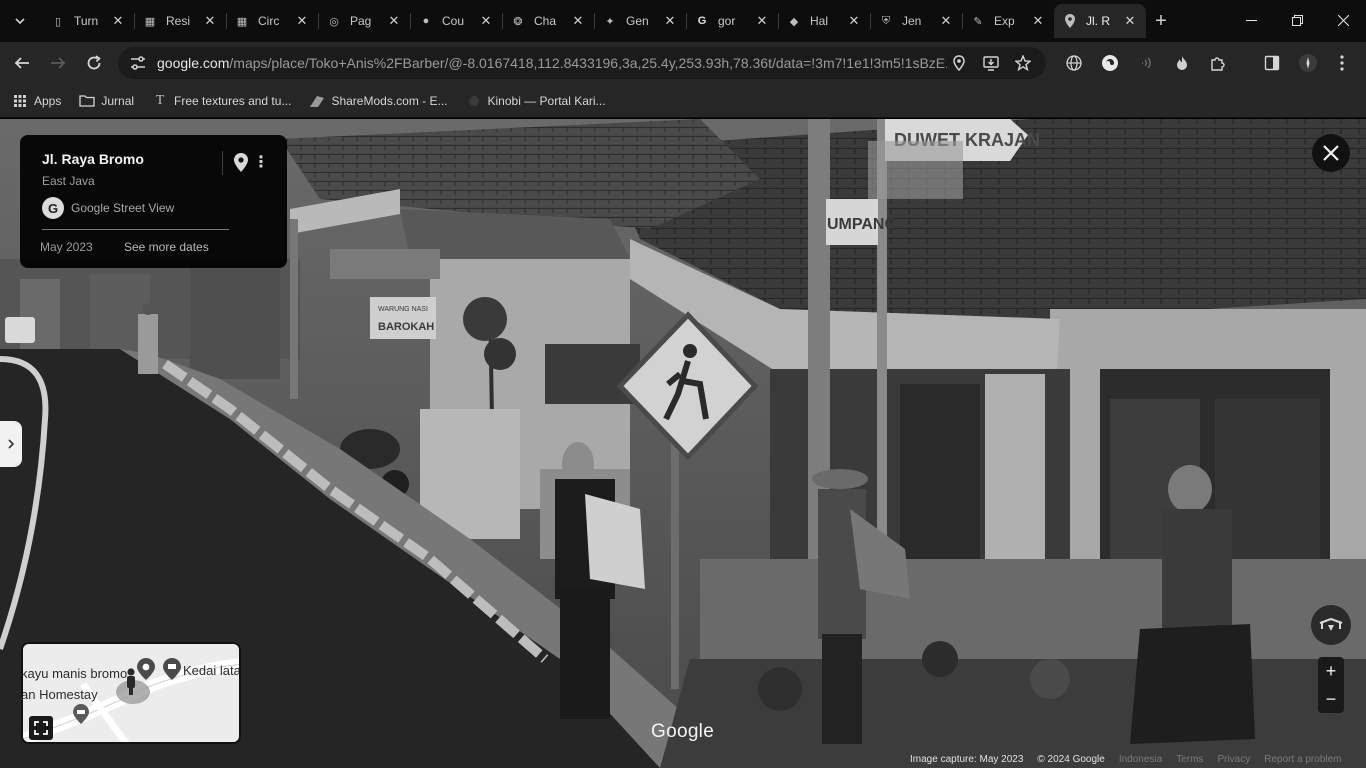 The height and width of the screenshot is (768, 1366). What do you see at coordinates (1070, 21) in the screenshot?
I see `maps-pin-icon` at bounding box center [1070, 21].